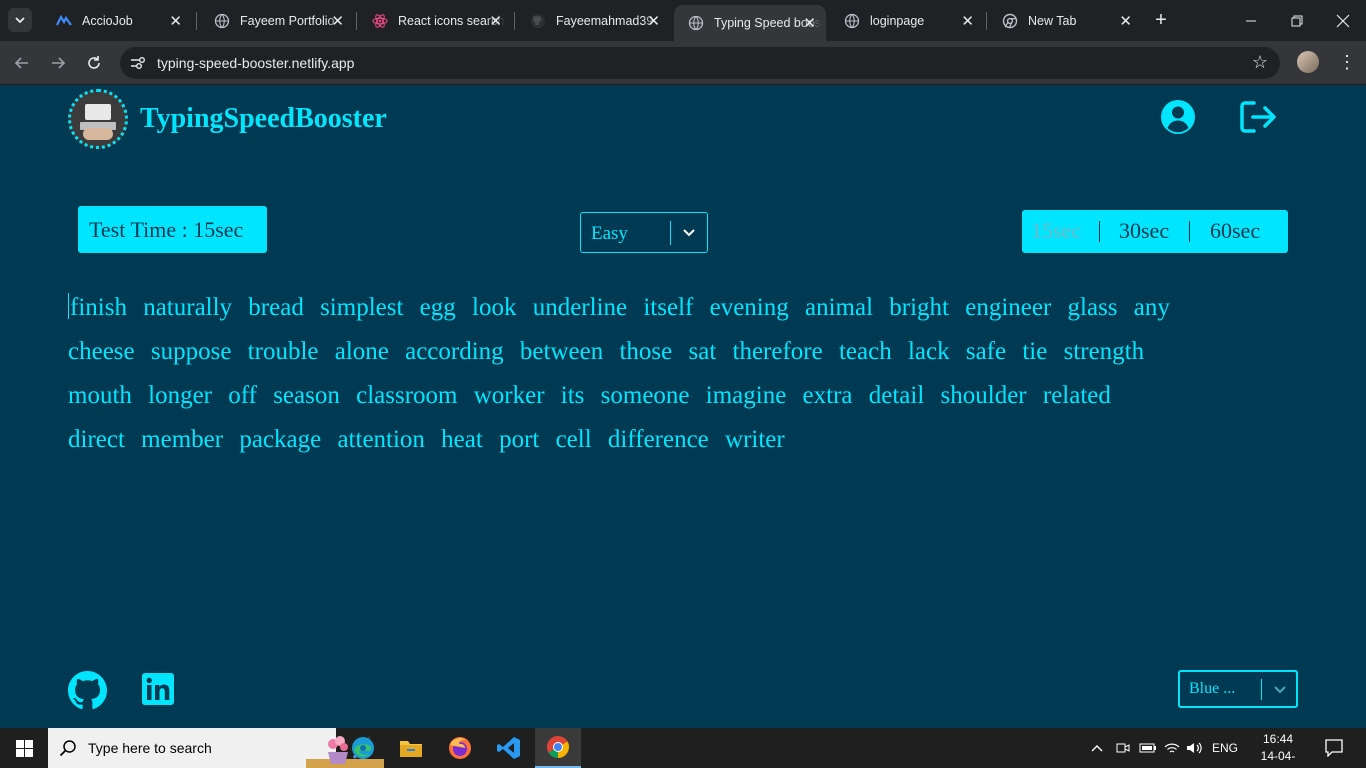  Describe the element at coordinates (98, 119) in the screenshot. I see `app-logo` at that location.